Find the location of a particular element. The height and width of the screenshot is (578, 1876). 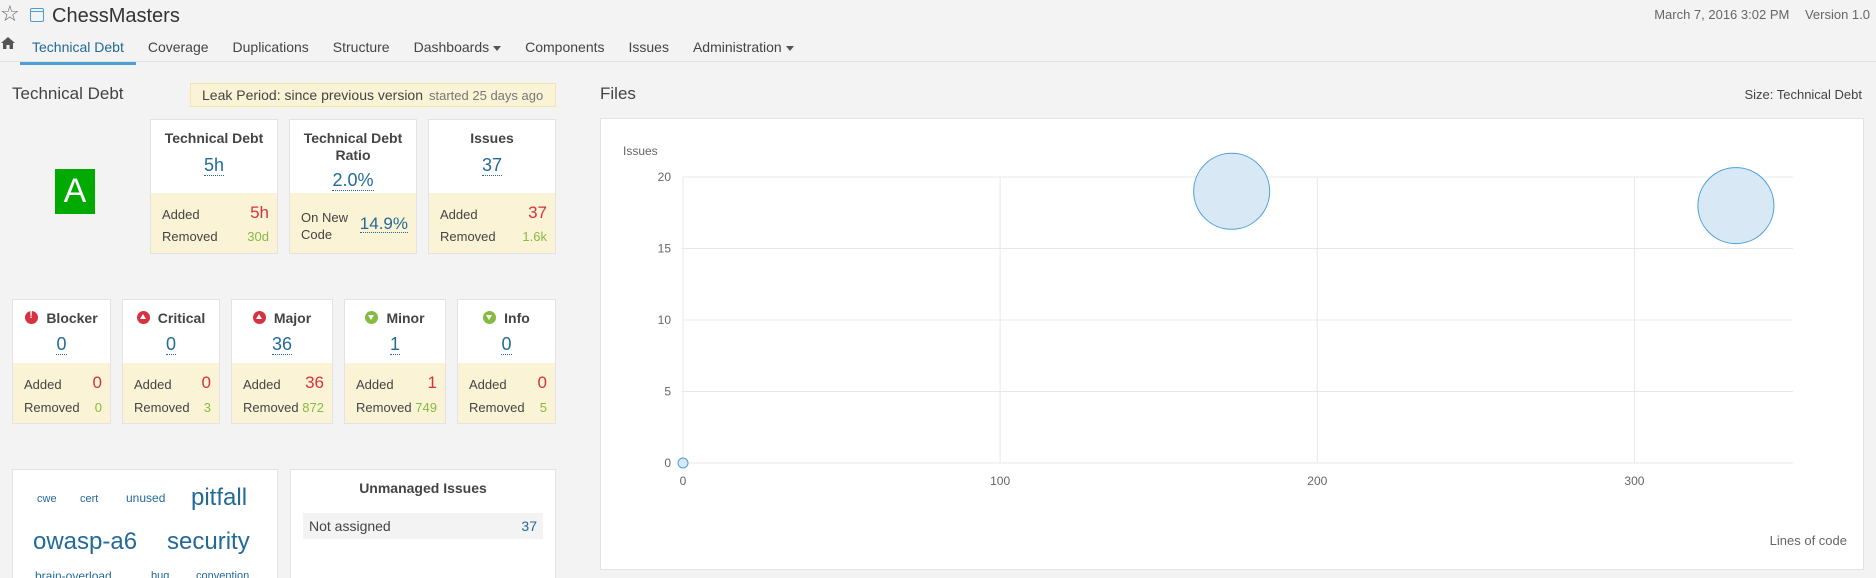

home-icon is located at coordinates (10, 44).